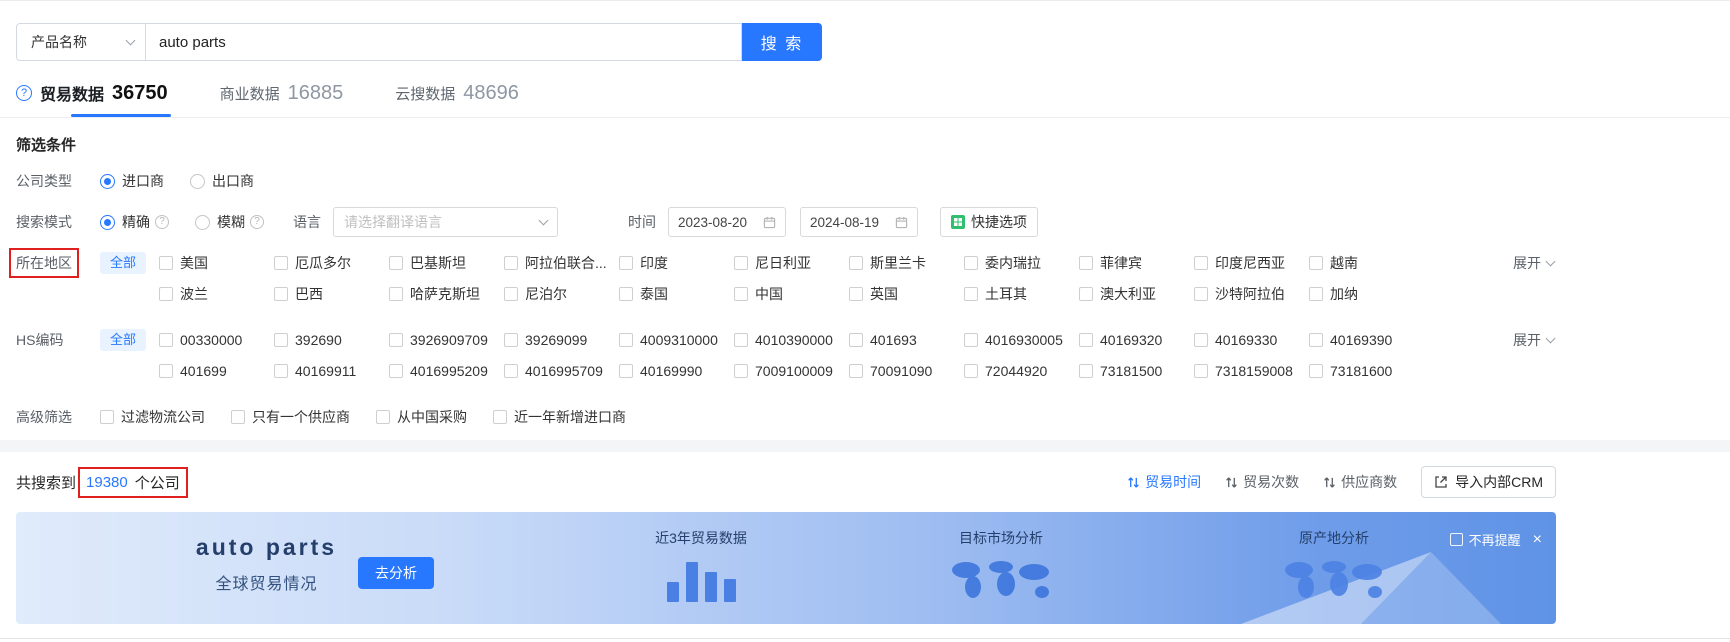  Describe the element at coordinates (134, 222) in the screenshot. I see `radio-exact: 精确 ?` at that location.